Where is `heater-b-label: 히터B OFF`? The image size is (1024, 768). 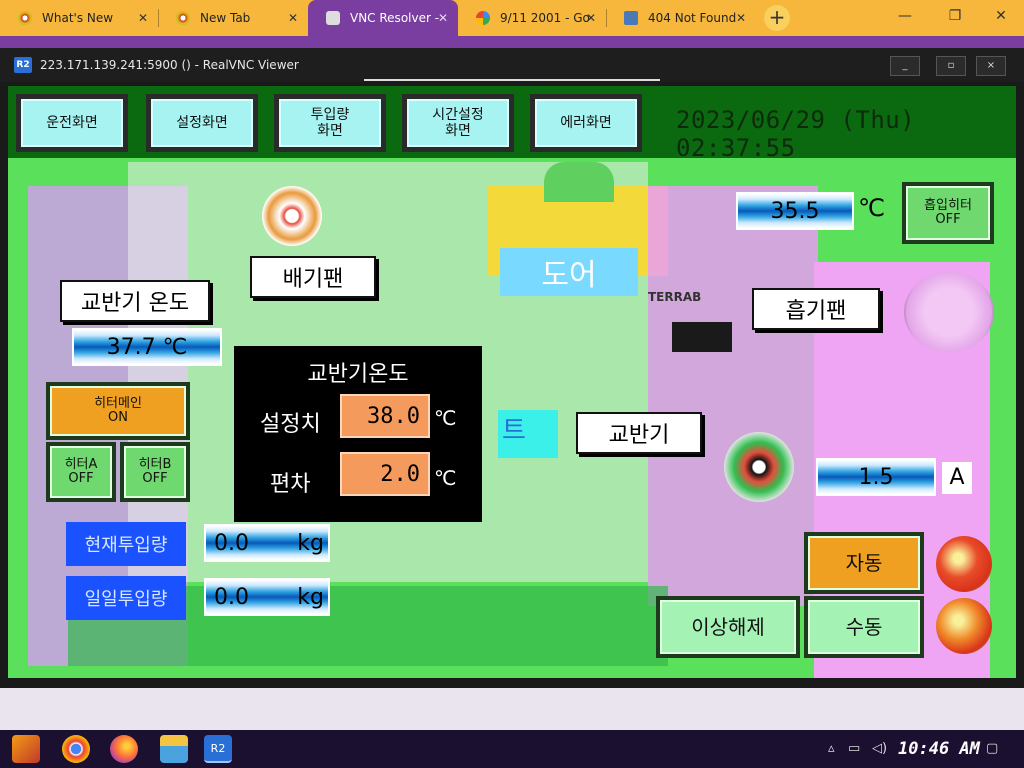 heater-b-label: 히터B OFF is located at coordinates (155, 472).